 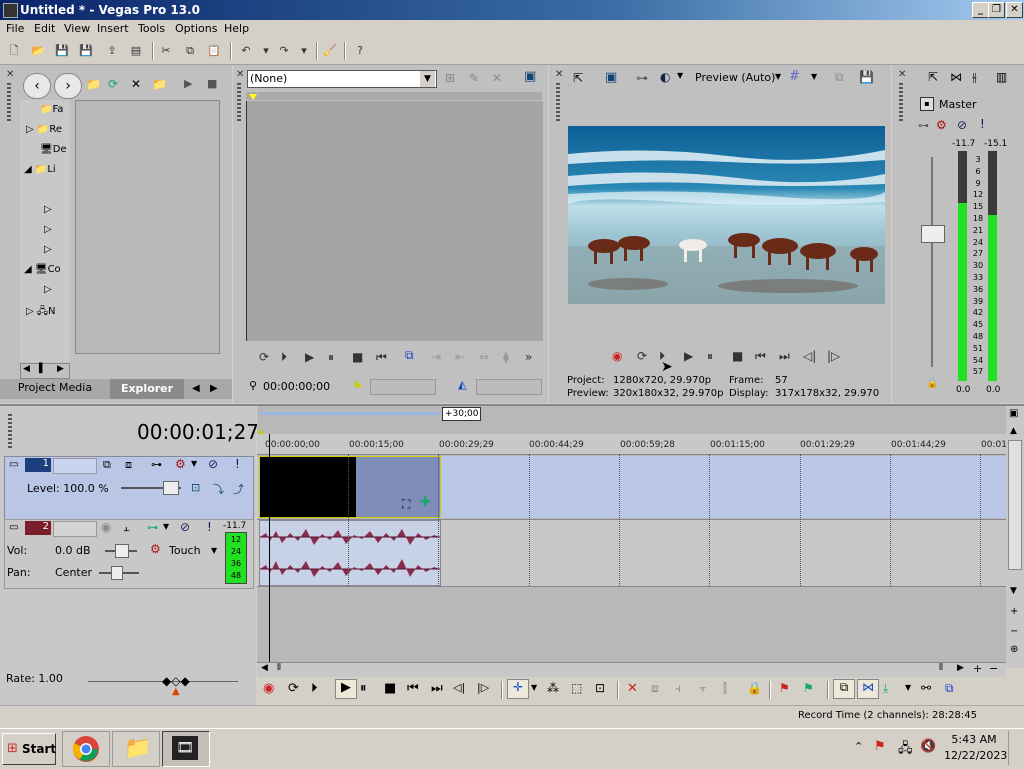 I want to click on tab-scroll-right-icon: ▶, so click(x=214, y=388).